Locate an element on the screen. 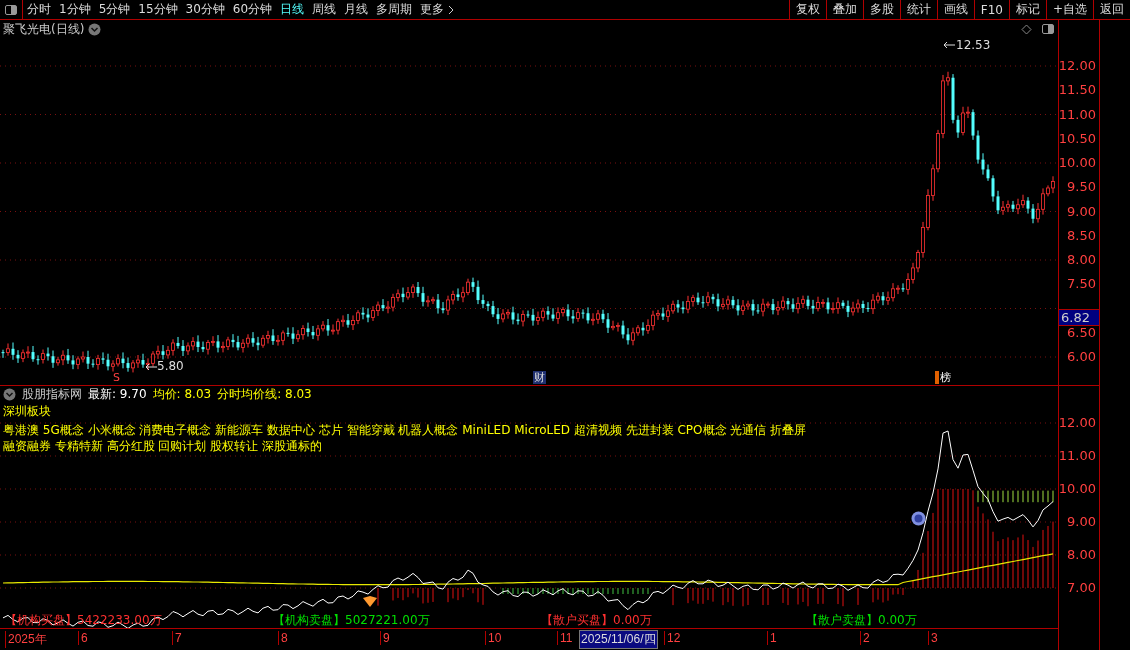 This screenshot has height=650, width=1130. date-label: 2 is located at coordinates (865, 638).